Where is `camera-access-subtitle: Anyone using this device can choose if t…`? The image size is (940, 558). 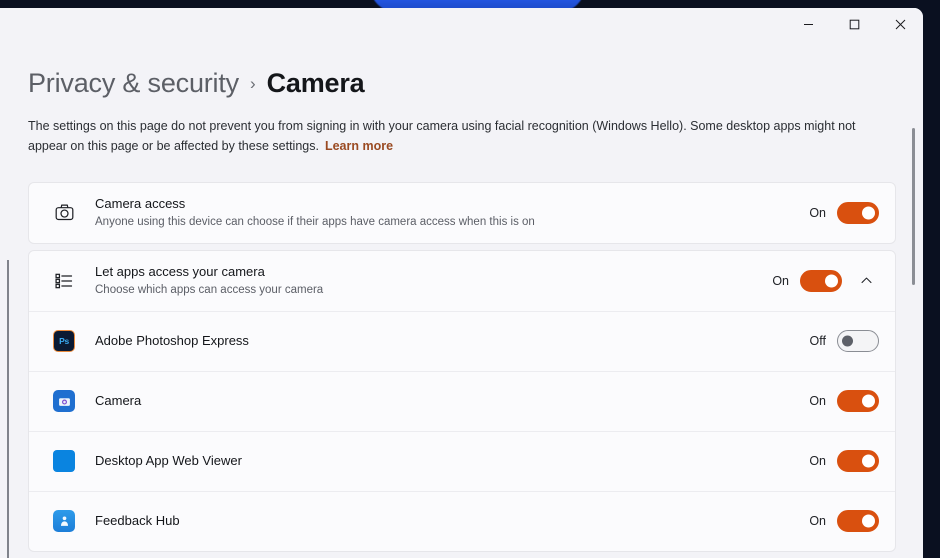 camera-access-subtitle: Anyone using this device can choose if t… is located at coordinates (315, 222).